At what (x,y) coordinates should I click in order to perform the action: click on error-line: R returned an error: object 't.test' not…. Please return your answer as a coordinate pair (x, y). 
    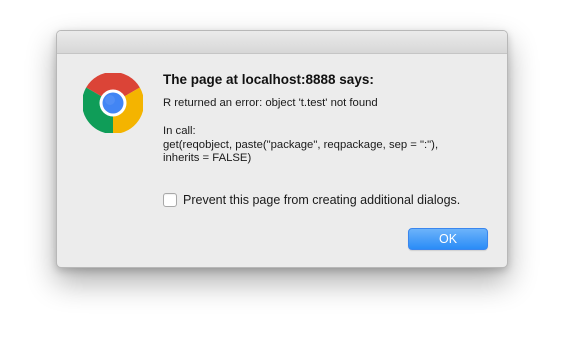
    Looking at the image, I should click on (270, 103).